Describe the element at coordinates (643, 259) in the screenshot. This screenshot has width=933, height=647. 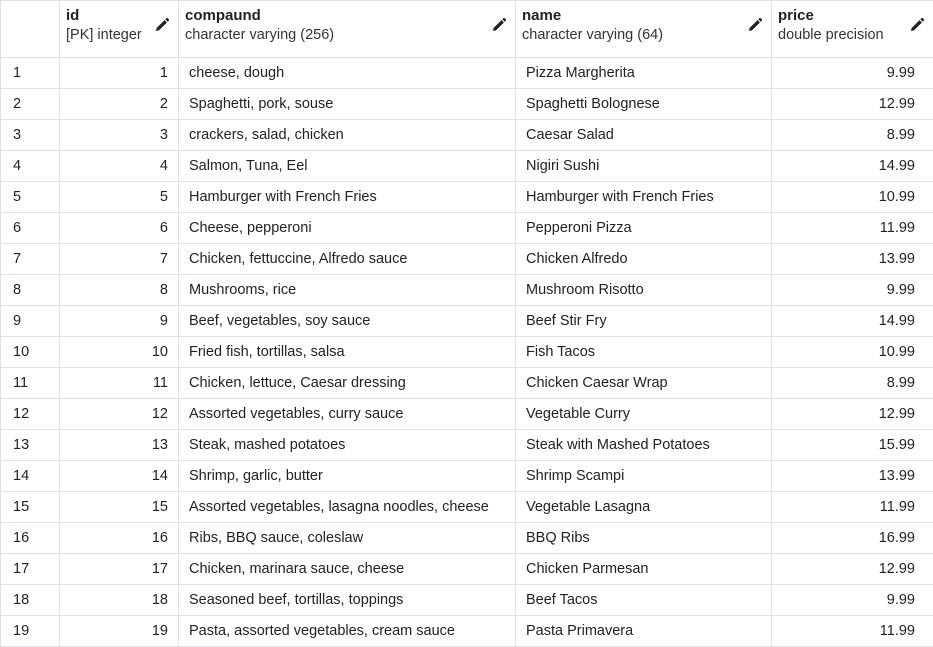
I see `name-cell: Chicken Alfredo` at that location.